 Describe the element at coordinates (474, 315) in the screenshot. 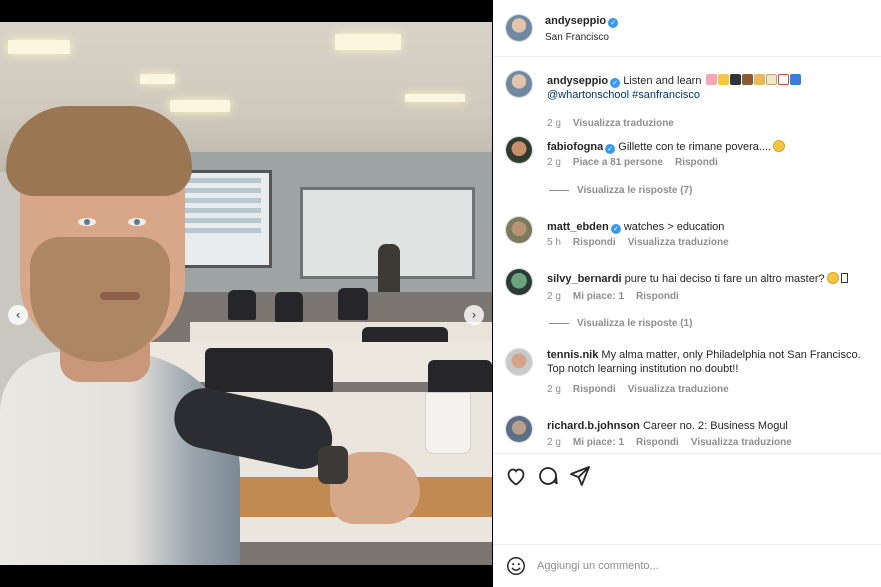

I see `carousel-next-button: ›` at that location.